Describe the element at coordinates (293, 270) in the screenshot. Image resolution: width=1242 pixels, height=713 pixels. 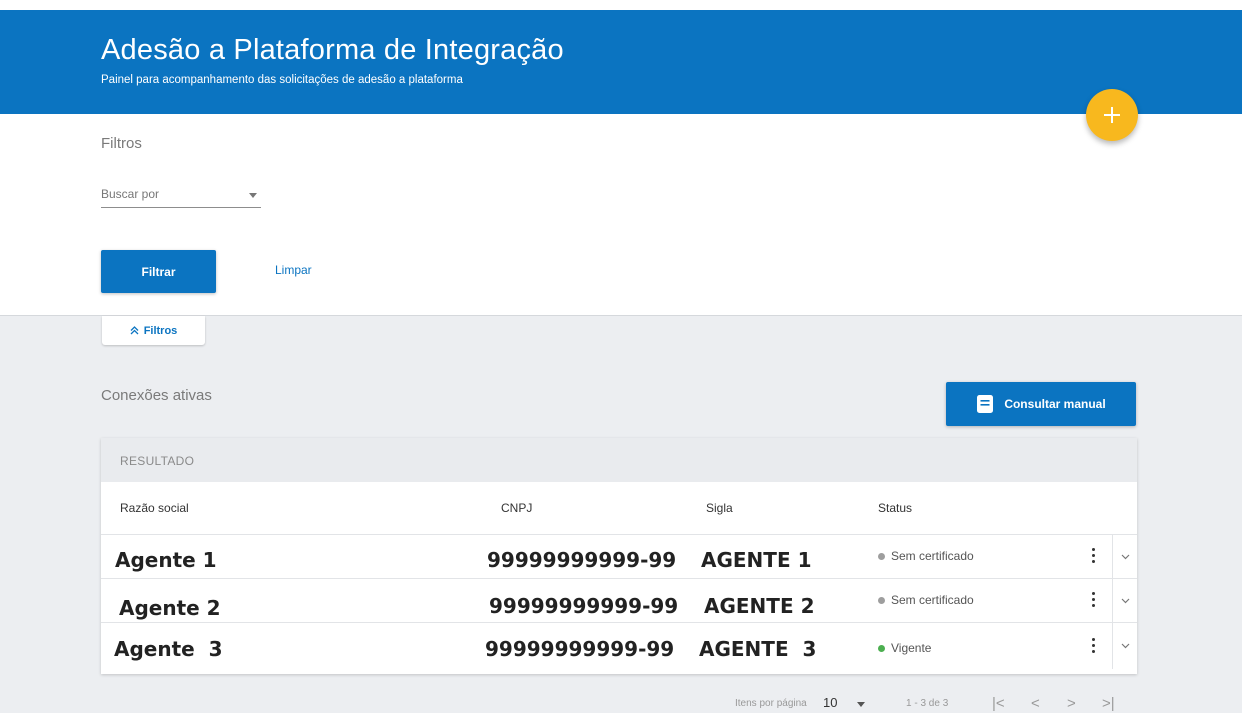
I see `clear-button: Limpar` at that location.